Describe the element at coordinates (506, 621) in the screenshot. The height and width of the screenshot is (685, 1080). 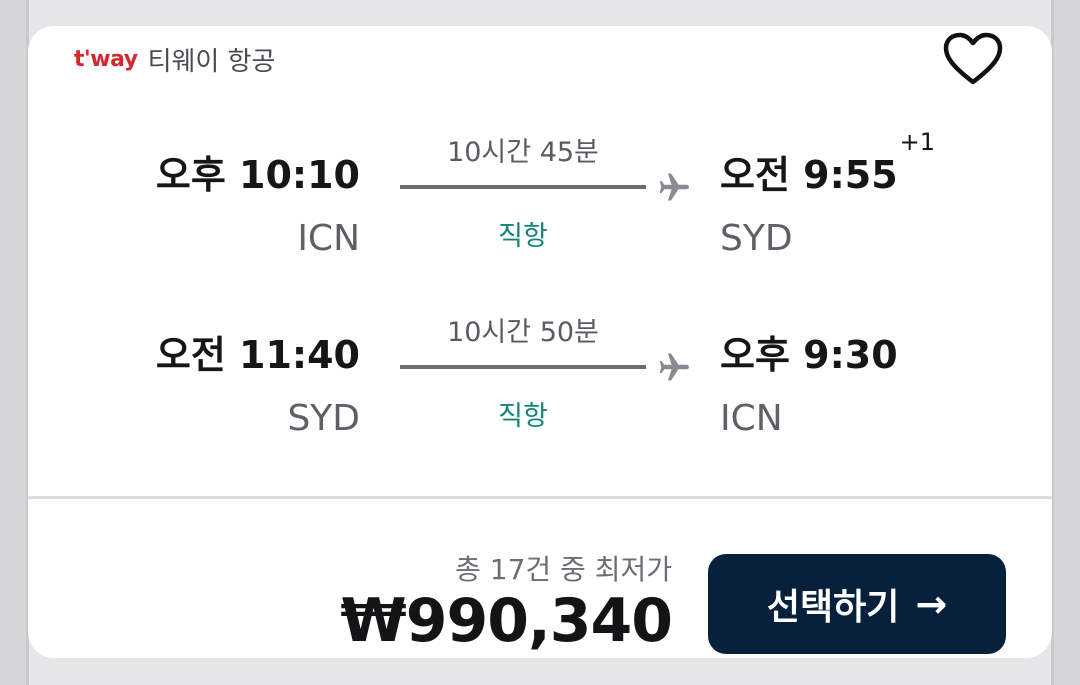
I see `price-amount: ₩990,340` at that location.